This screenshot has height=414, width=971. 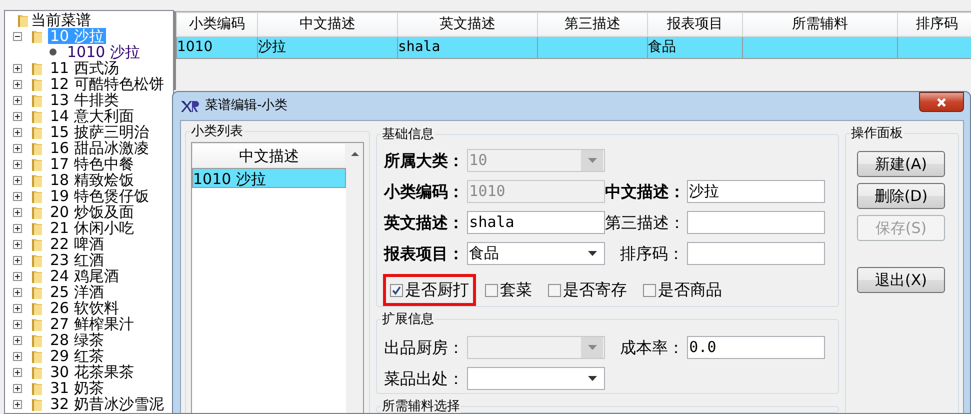 I want to click on tree-item: 14 意大利面, so click(x=92, y=116).